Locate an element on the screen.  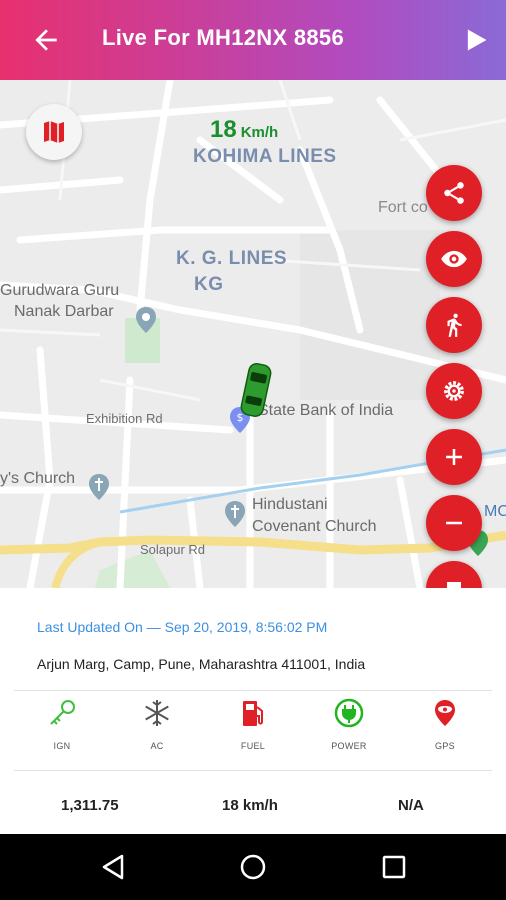
page-title: Live For MH12NX 8856 is located at coordinates (223, 37).